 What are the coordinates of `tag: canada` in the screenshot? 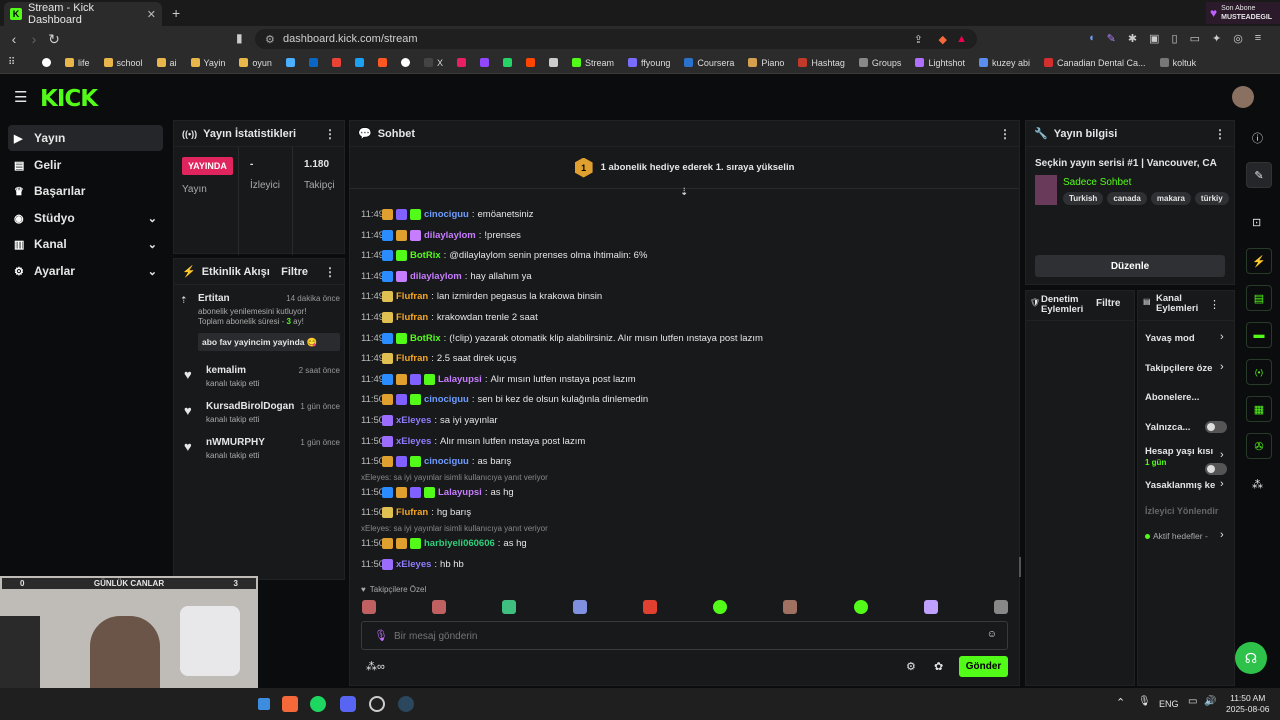 It's located at (1127, 198).